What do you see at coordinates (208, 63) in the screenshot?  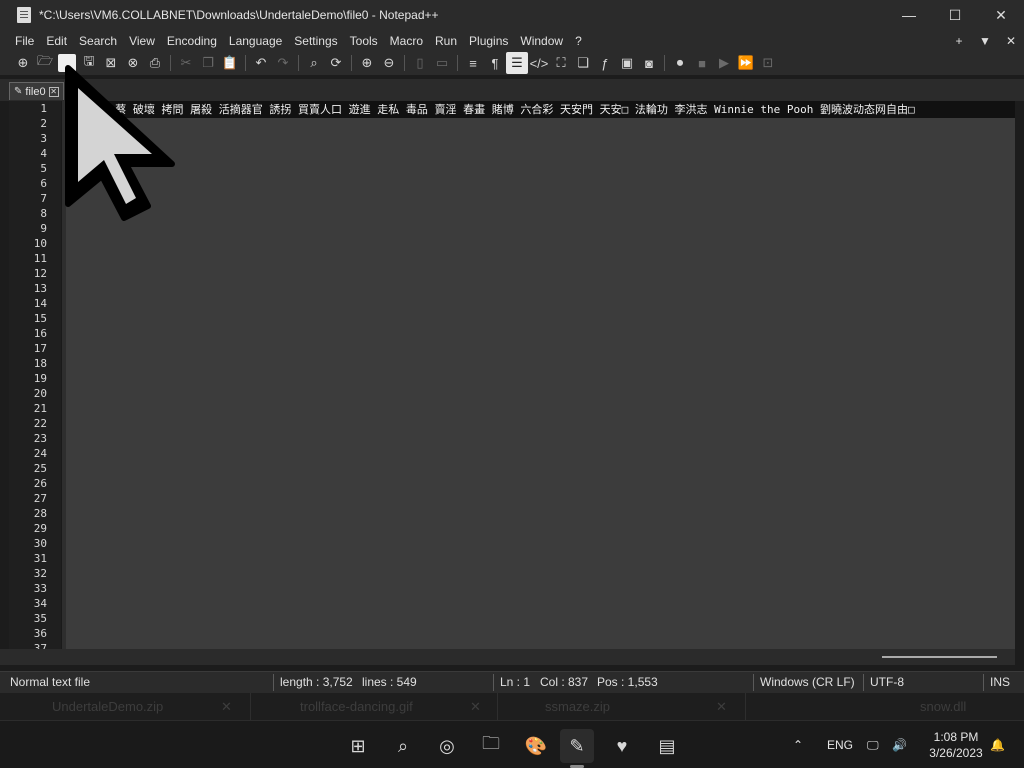 I see `copy-icon: ❐` at bounding box center [208, 63].